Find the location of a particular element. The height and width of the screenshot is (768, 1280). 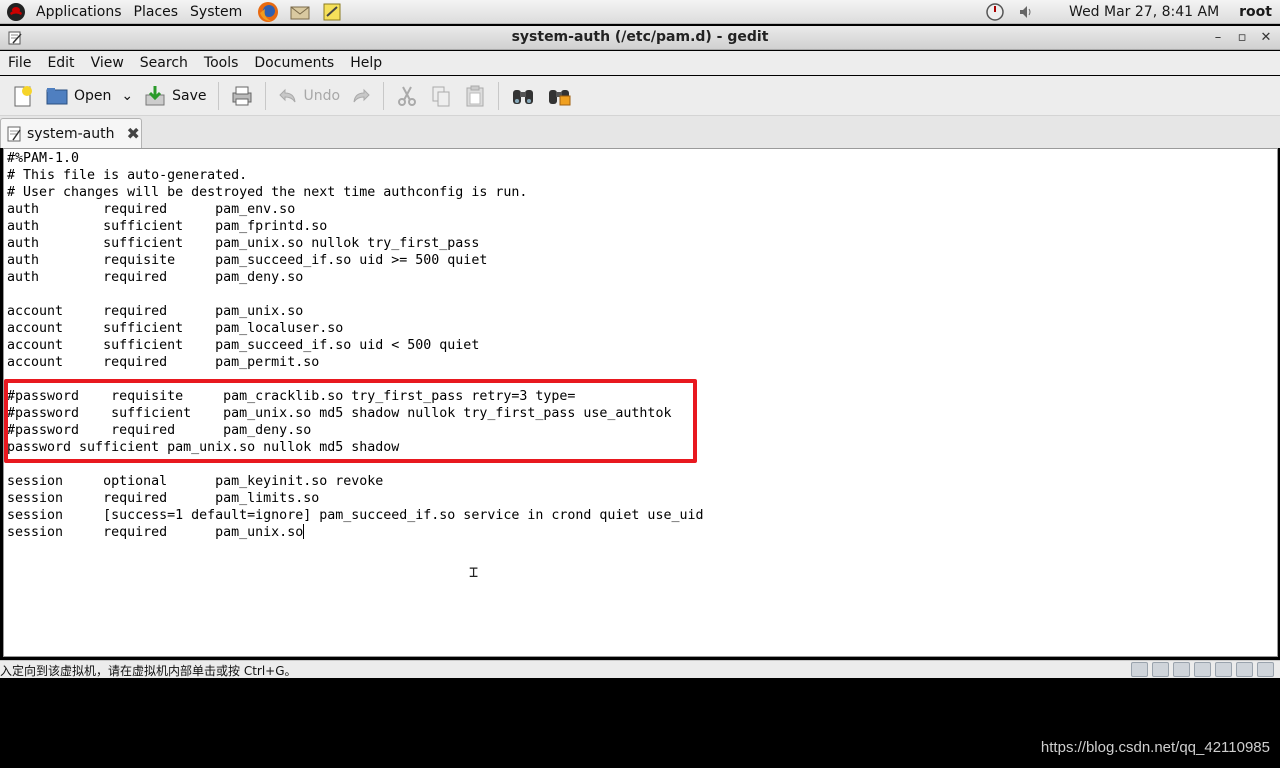

editor-line: #%PAM-1.0 is located at coordinates (355, 158).